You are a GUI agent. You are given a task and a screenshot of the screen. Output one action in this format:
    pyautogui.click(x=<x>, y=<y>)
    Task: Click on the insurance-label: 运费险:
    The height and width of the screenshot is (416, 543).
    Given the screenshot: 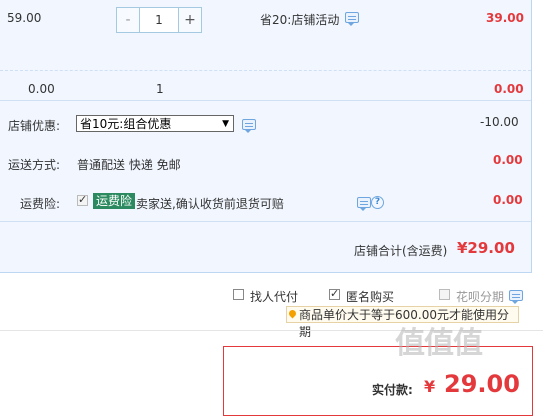 What is the action you would take?
    pyautogui.click(x=40, y=204)
    